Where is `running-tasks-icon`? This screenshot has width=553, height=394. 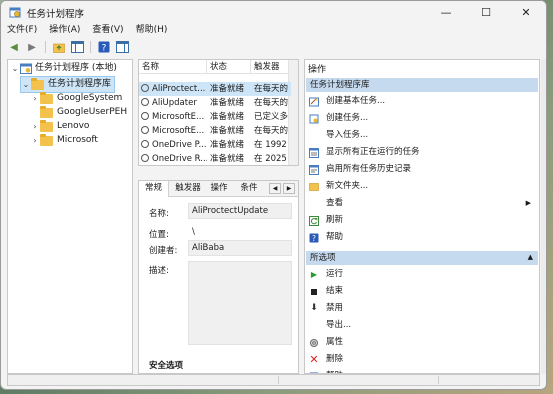
running-tasks-icon is located at coordinates (314, 152).